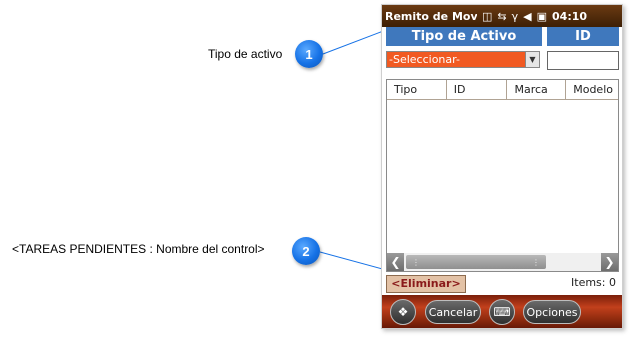 The height and width of the screenshot is (340, 635). I want to click on callout-2-label: <TAREAS PENDIENTES : Nombre del control>, so click(138, 249).